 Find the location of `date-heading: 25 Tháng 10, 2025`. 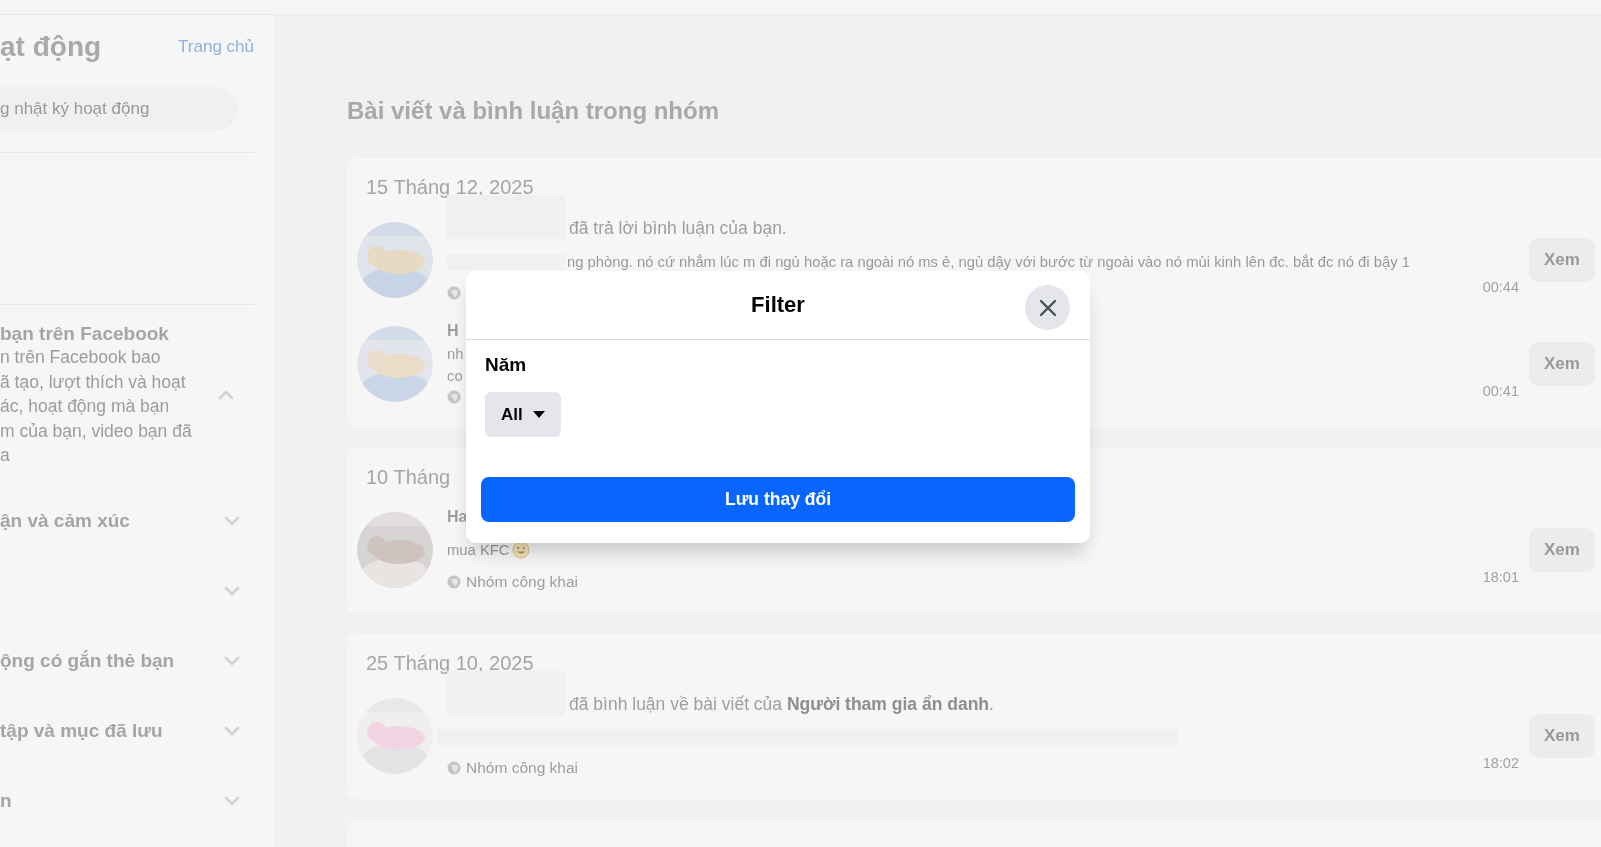

date-heading: 25 Tháng 10, 2025 is located at coordinates (450, 663).